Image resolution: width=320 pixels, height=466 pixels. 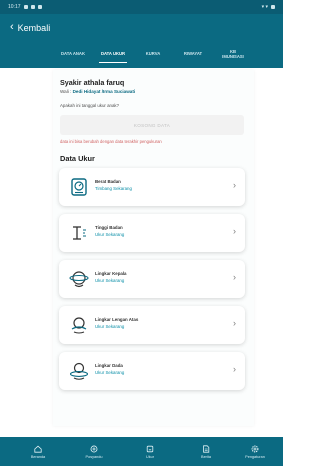 What do you see at coordinates (14, 7) in the screenshot?
I see `status-time: 10:17` at bounding box center [14, 7].